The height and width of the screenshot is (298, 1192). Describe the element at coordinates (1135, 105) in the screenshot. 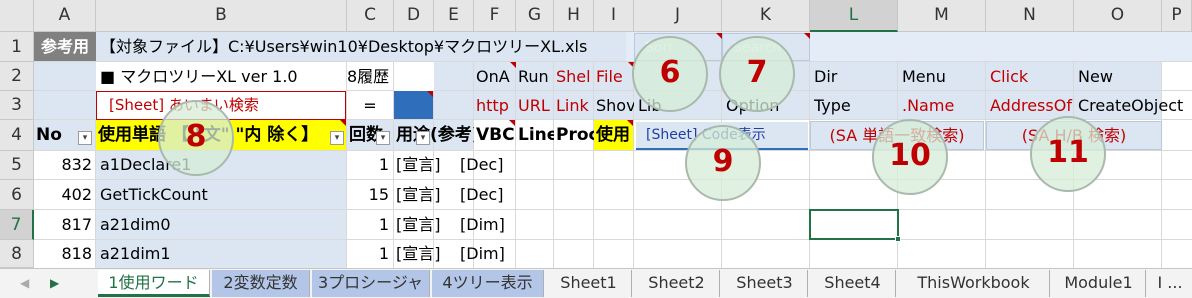

I see `cell-o3: CreateObject` at that location.